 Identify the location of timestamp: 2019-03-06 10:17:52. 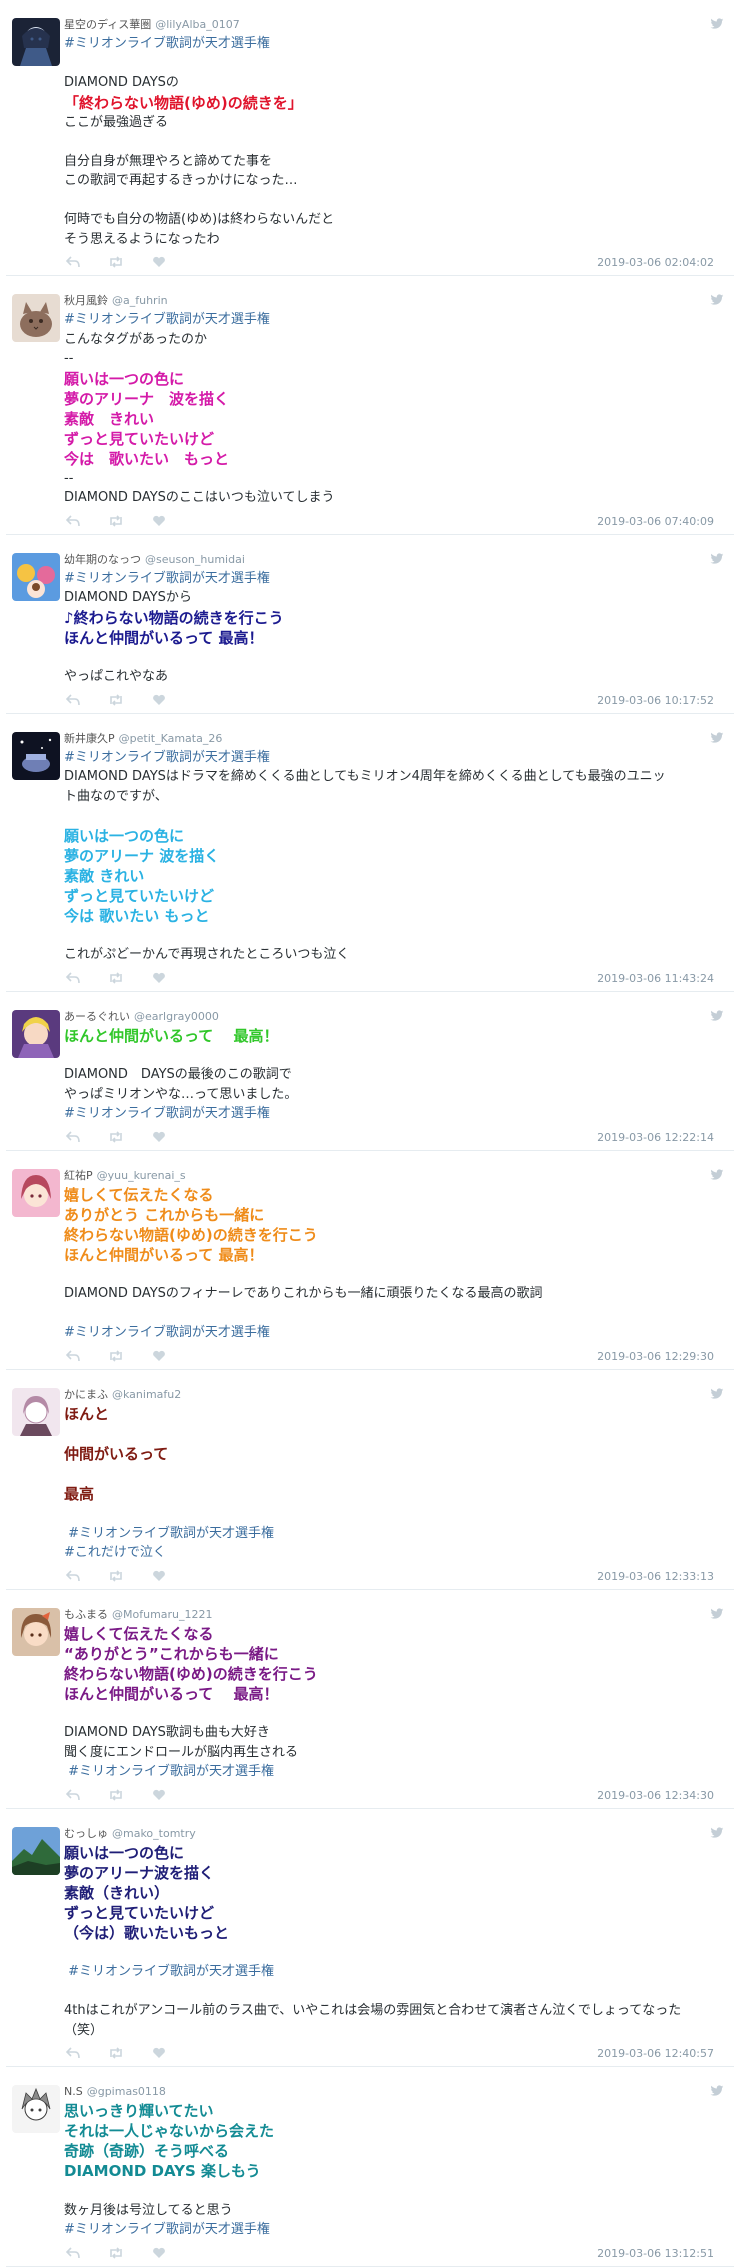
(655, 700).